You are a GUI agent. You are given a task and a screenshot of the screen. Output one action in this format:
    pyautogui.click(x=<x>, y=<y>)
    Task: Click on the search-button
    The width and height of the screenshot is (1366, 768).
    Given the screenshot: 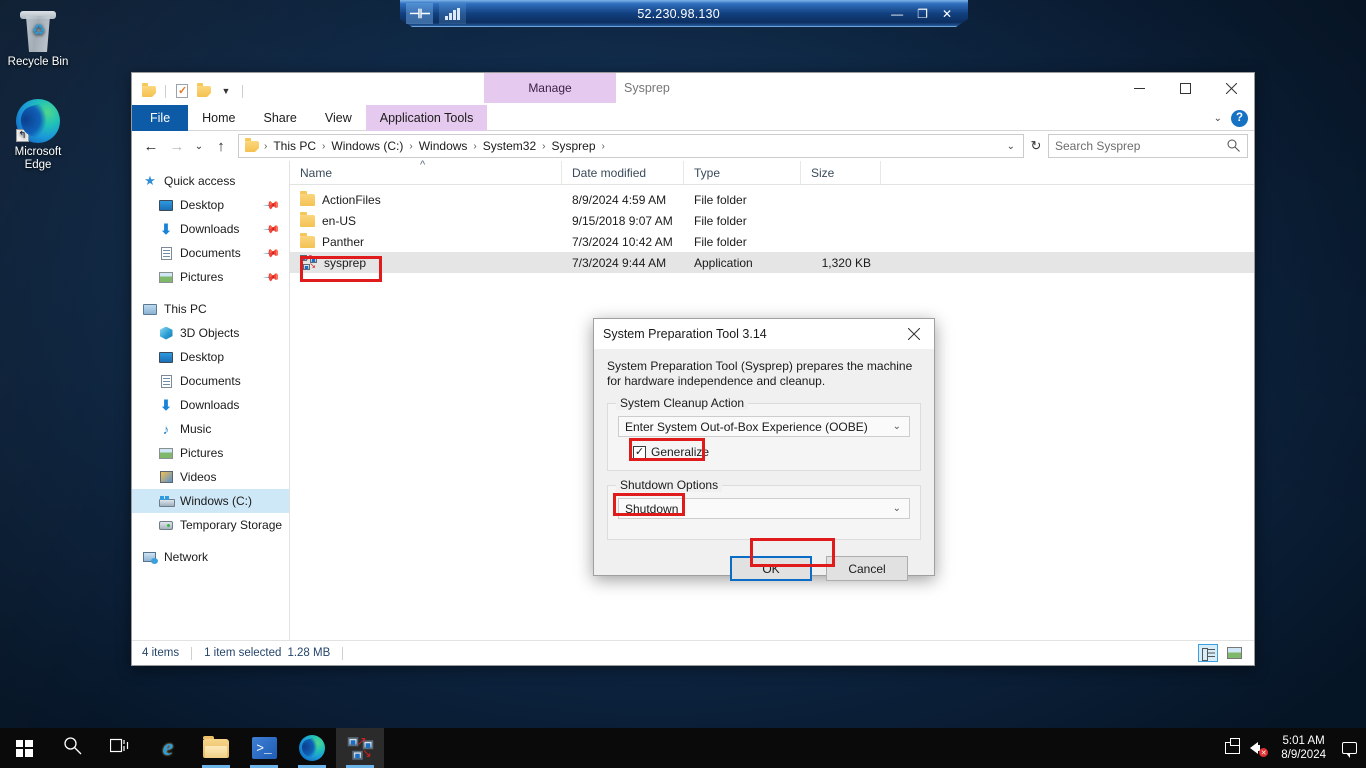 What is the action you would take?
    pyautogui.click(x=72, y=748)
    